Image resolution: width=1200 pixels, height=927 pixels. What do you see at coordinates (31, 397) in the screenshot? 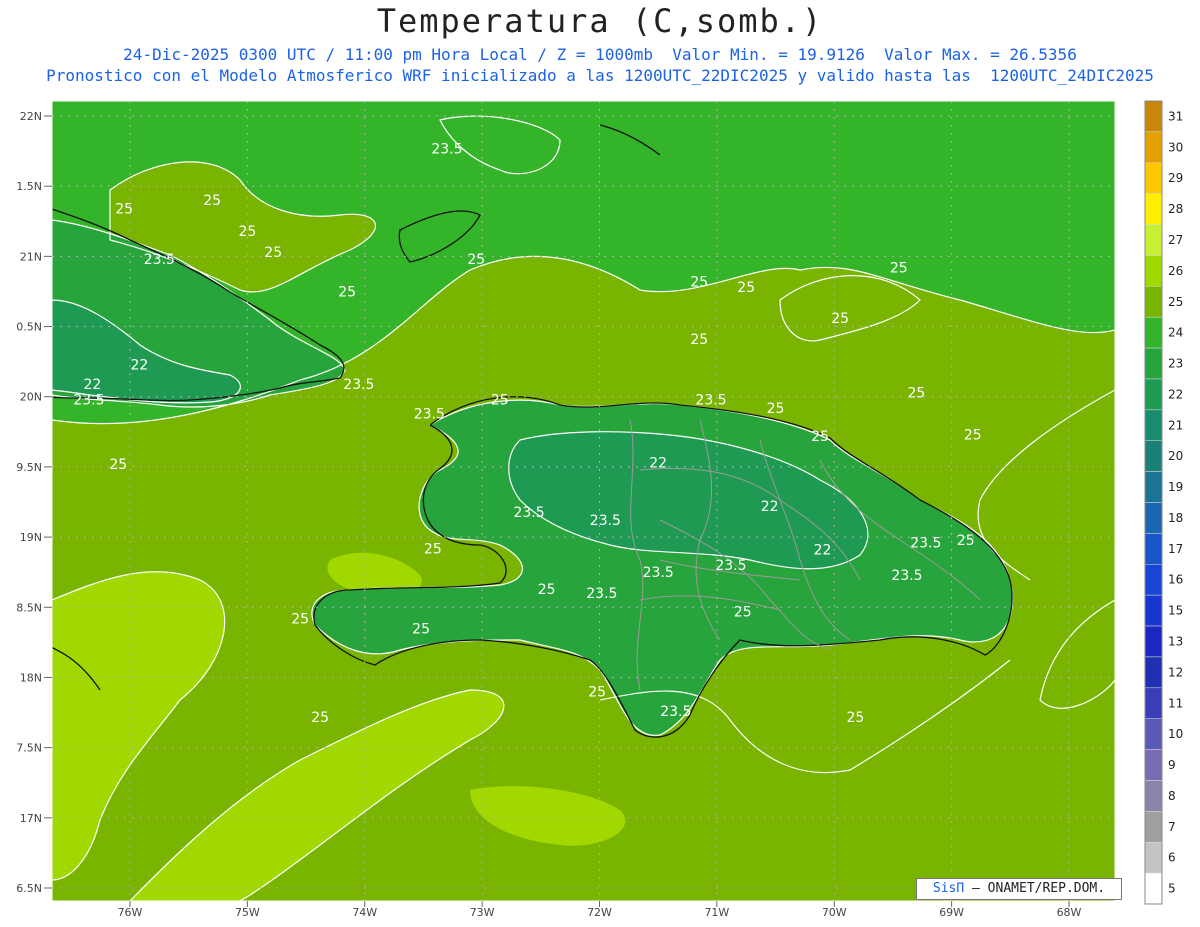
I see `lat-tick-label: 20N` at bounding box center [31, 397].